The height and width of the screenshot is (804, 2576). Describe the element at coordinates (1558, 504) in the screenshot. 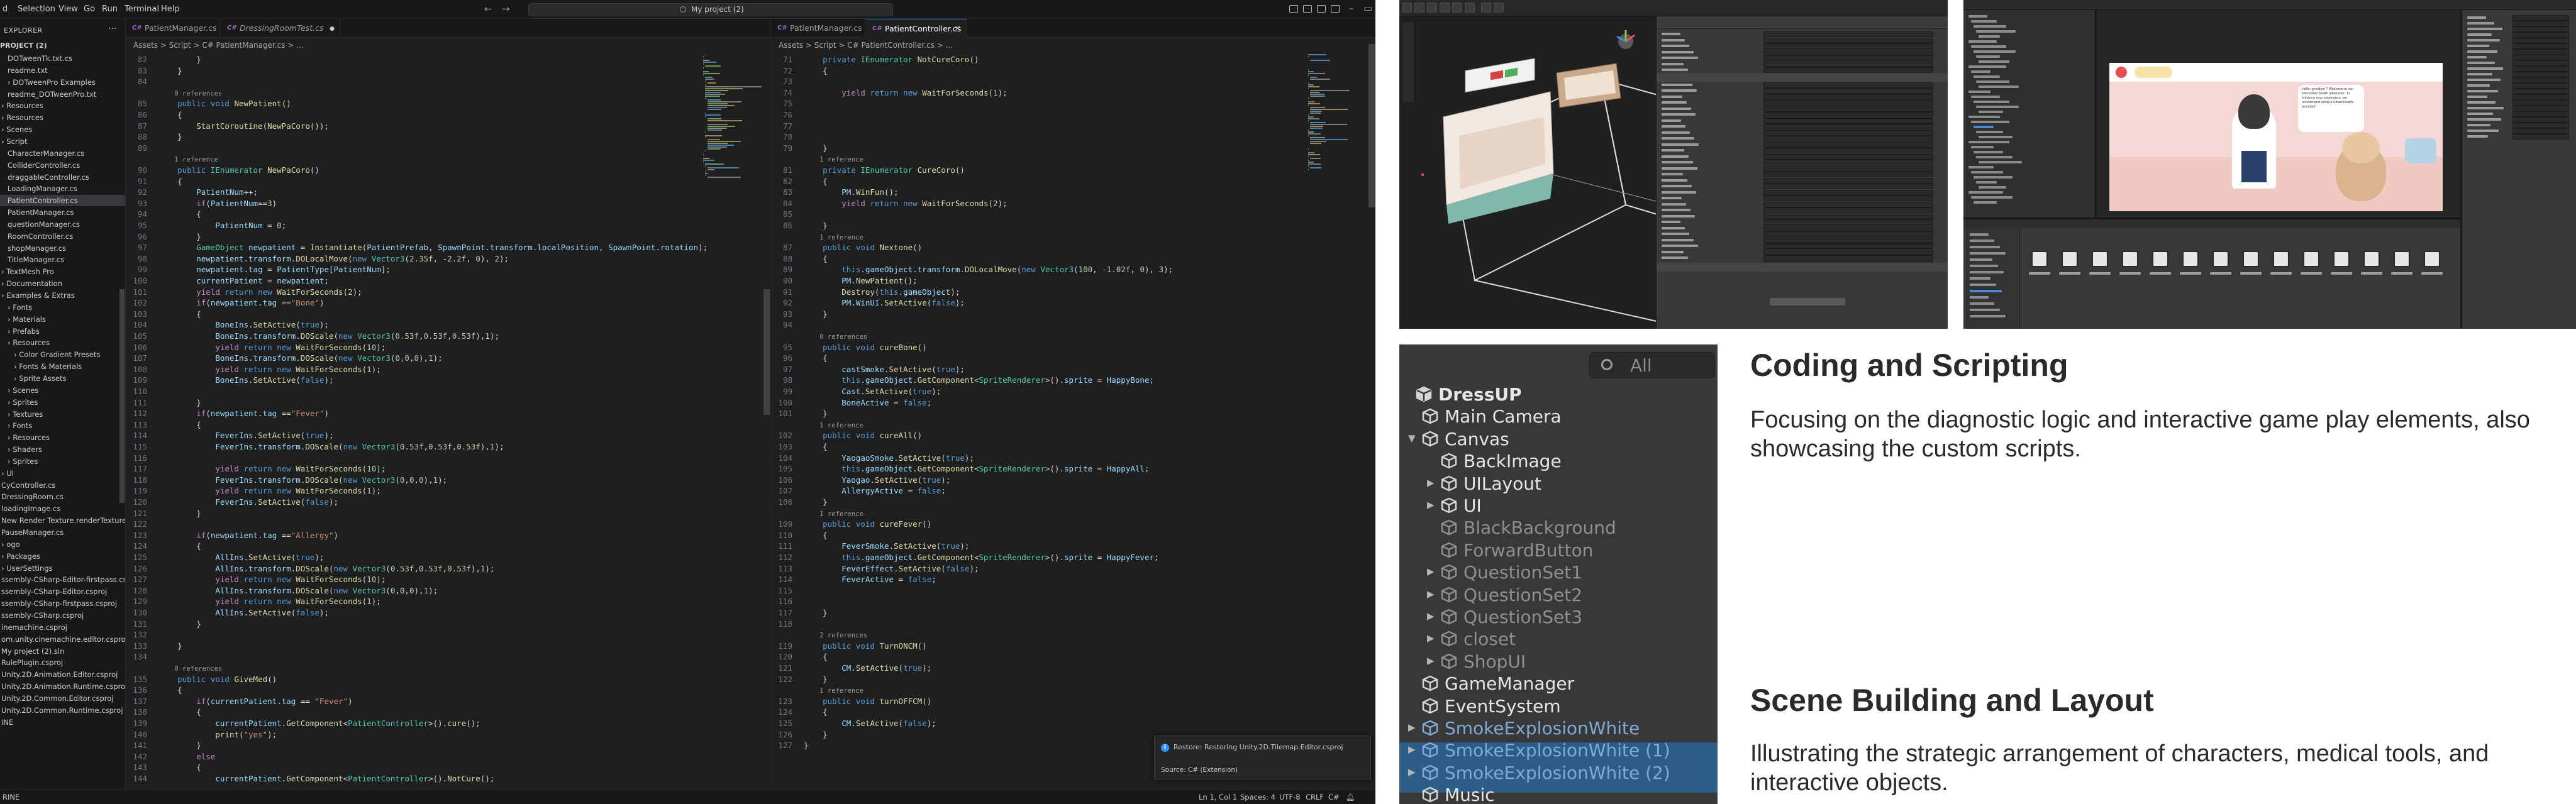

I see `hierarchy-item: ▶ UI` at that location.